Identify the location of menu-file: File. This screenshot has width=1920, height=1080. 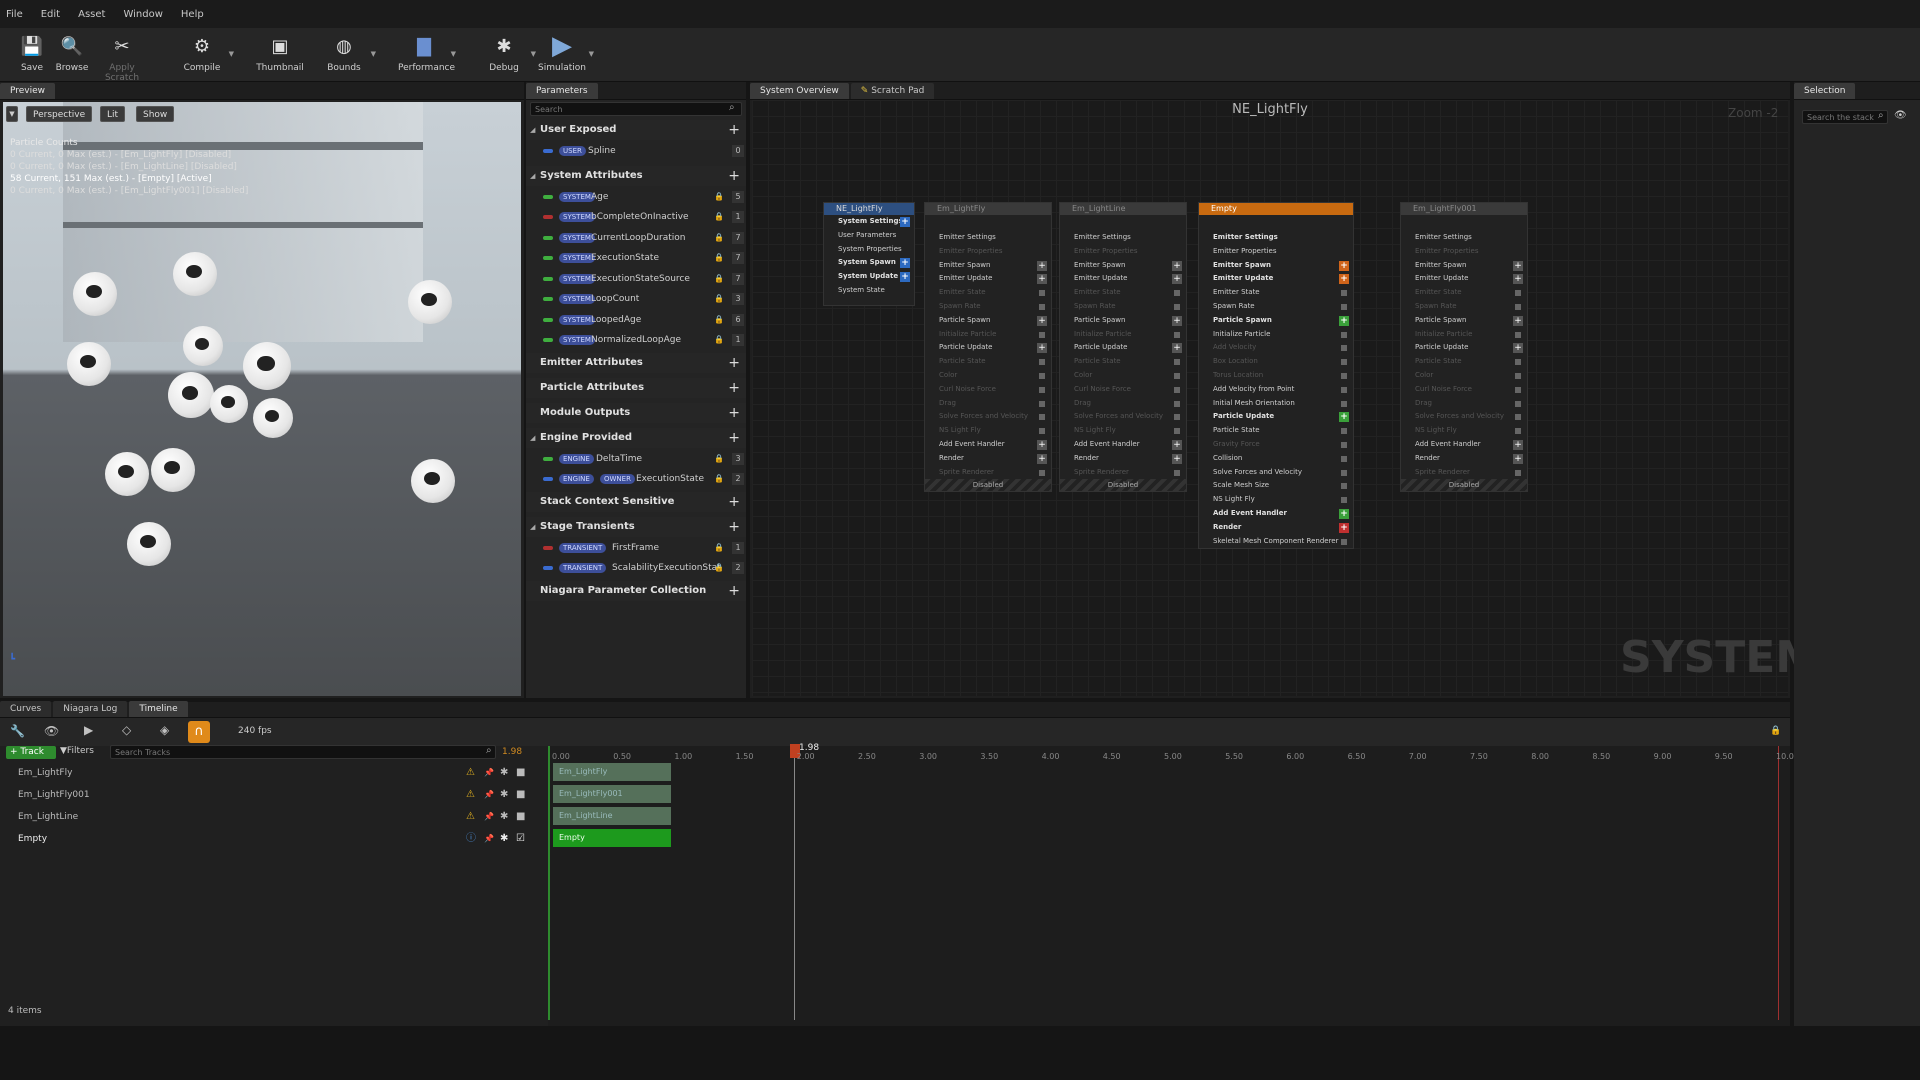
(14, 14).